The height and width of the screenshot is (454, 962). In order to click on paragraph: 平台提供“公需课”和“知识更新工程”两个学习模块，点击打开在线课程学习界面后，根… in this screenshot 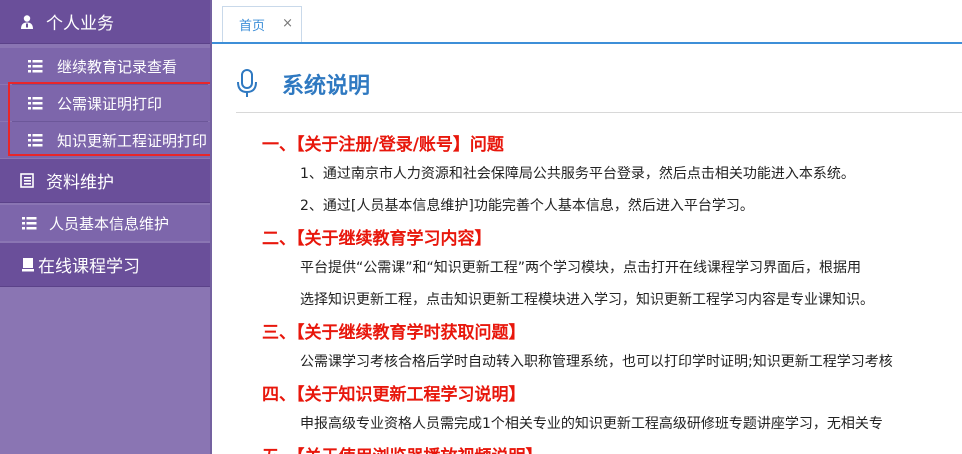, I will do `click(581, 268)`.